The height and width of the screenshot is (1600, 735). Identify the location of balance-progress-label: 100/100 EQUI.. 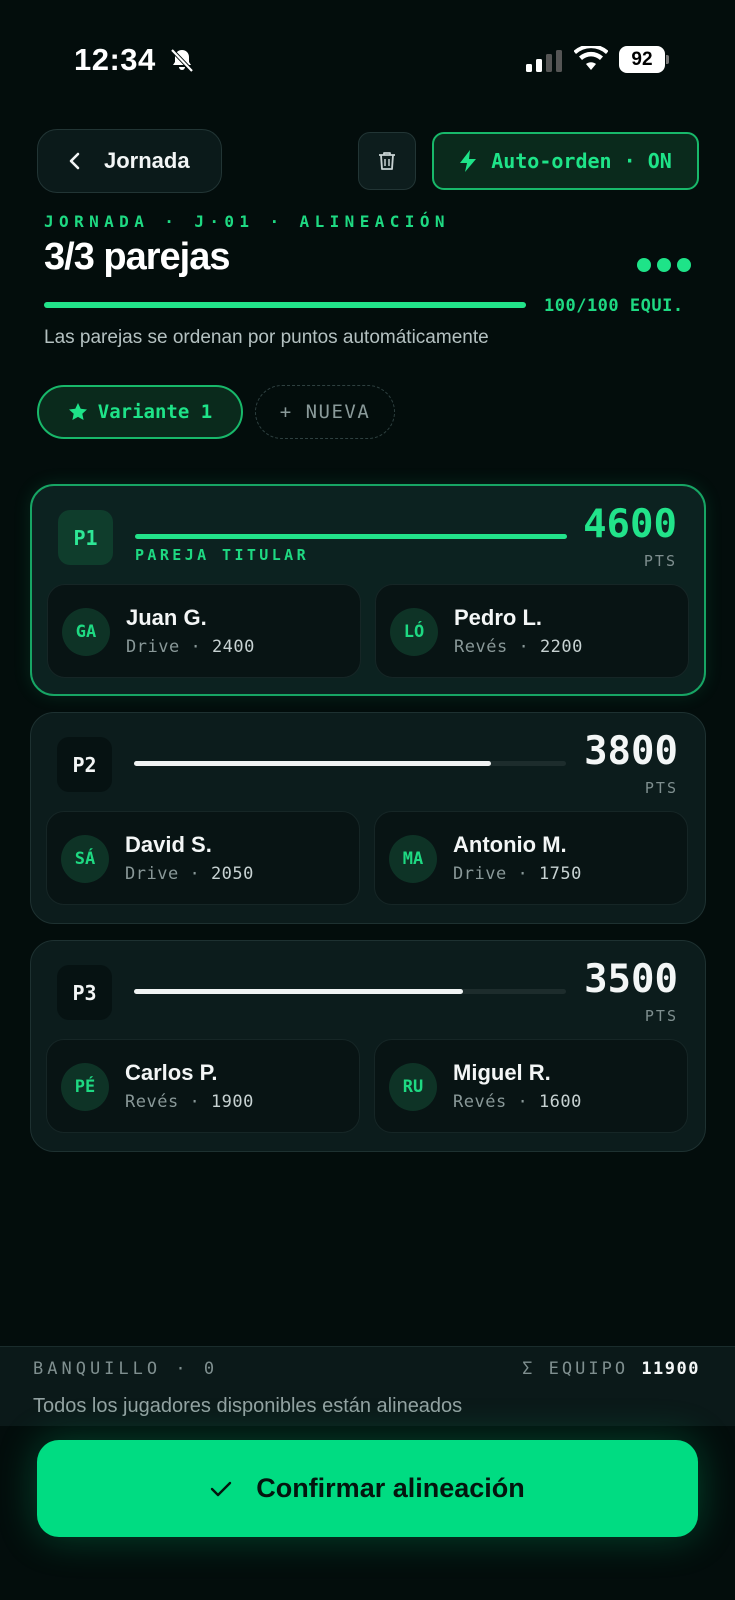
(614, 306).